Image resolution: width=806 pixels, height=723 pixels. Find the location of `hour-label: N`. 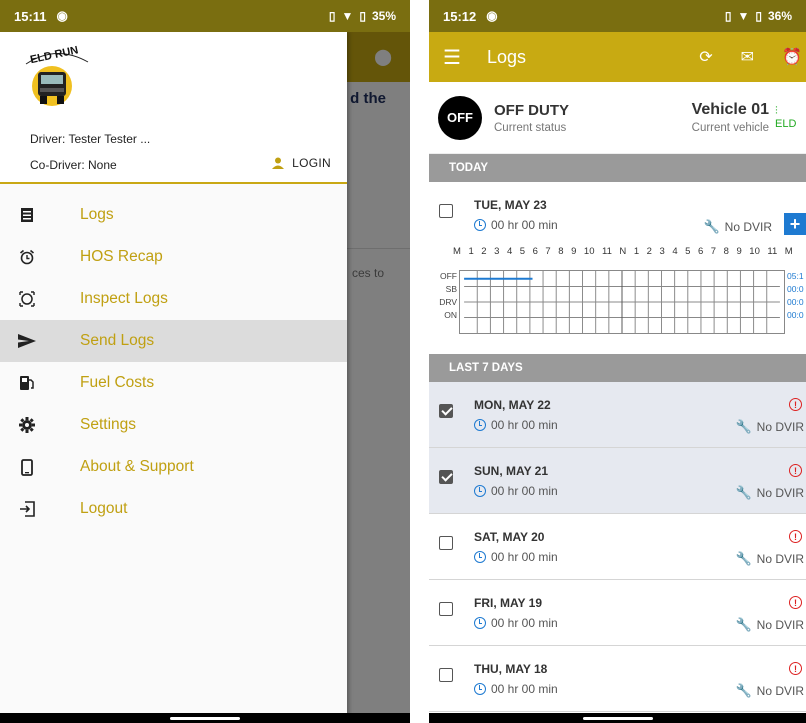

hour-label: N is located at coordinates (623, 251).